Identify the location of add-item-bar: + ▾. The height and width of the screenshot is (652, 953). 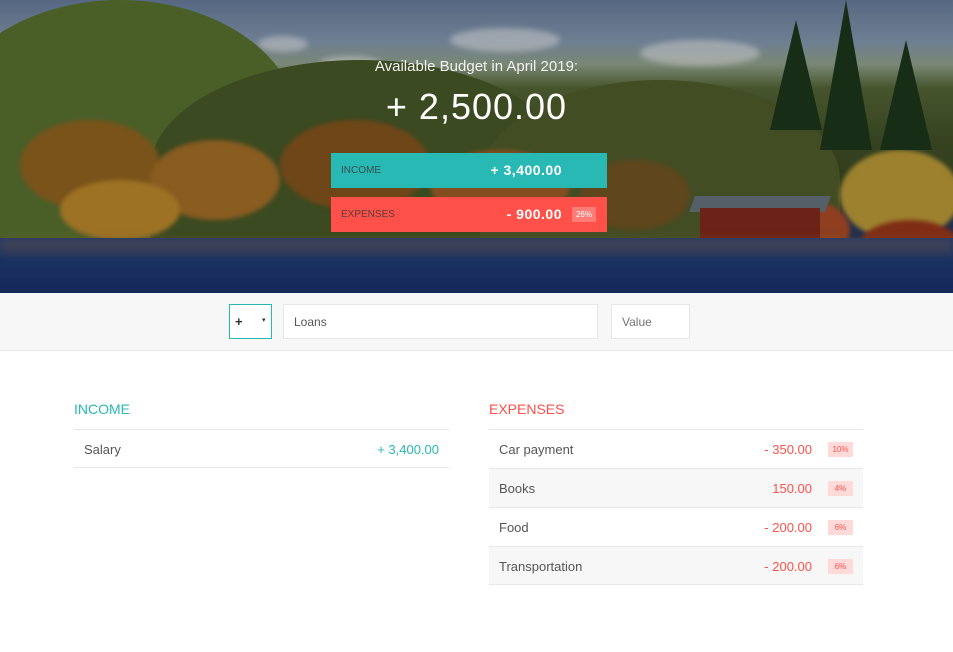
(476, 322).